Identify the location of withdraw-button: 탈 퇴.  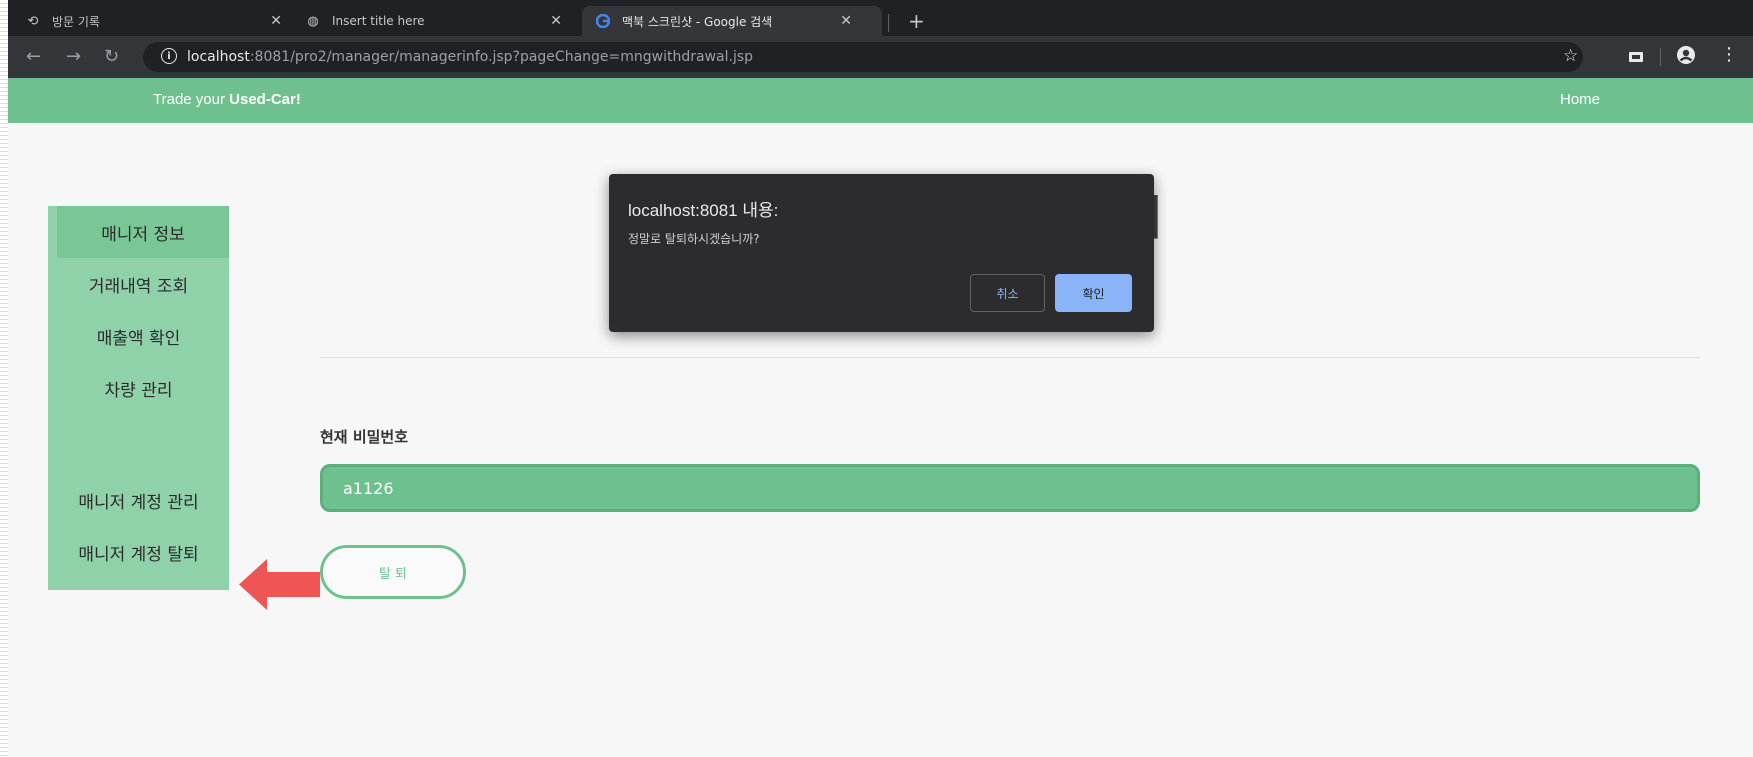
(393, 572).